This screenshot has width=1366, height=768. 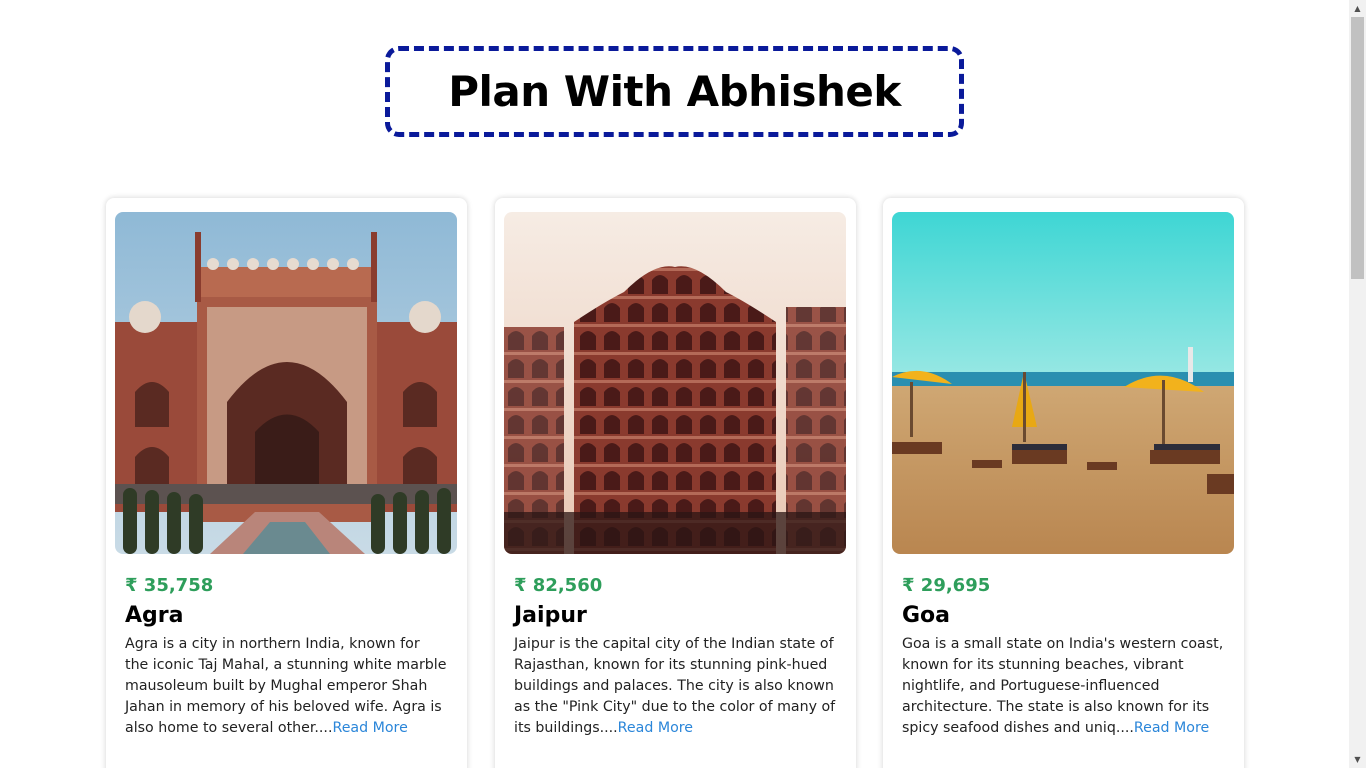 I want to click on price-label: ₹ 35,758, so click(x=169, y=585).